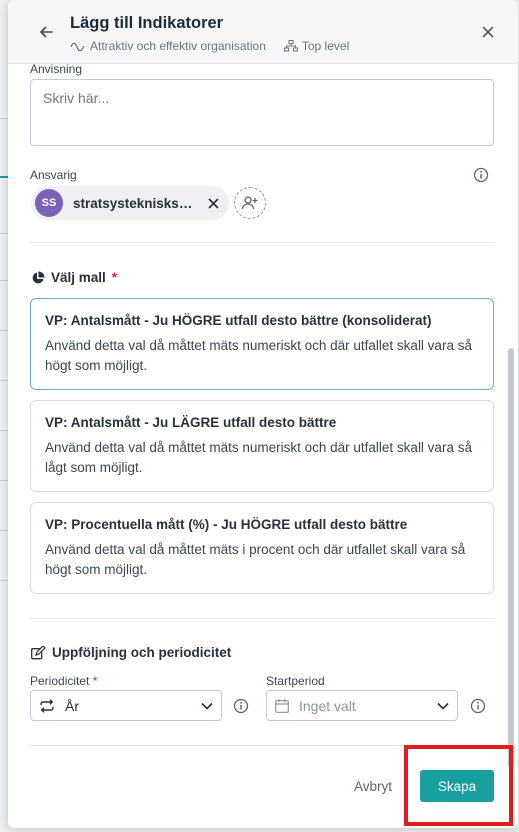 The height and width of the screenshot is (832, 519). What do you see at coordinates (327, 705) in the screenshot?
I see `start-period-placeholder: Inget valt` at bounding box center [327, 705].